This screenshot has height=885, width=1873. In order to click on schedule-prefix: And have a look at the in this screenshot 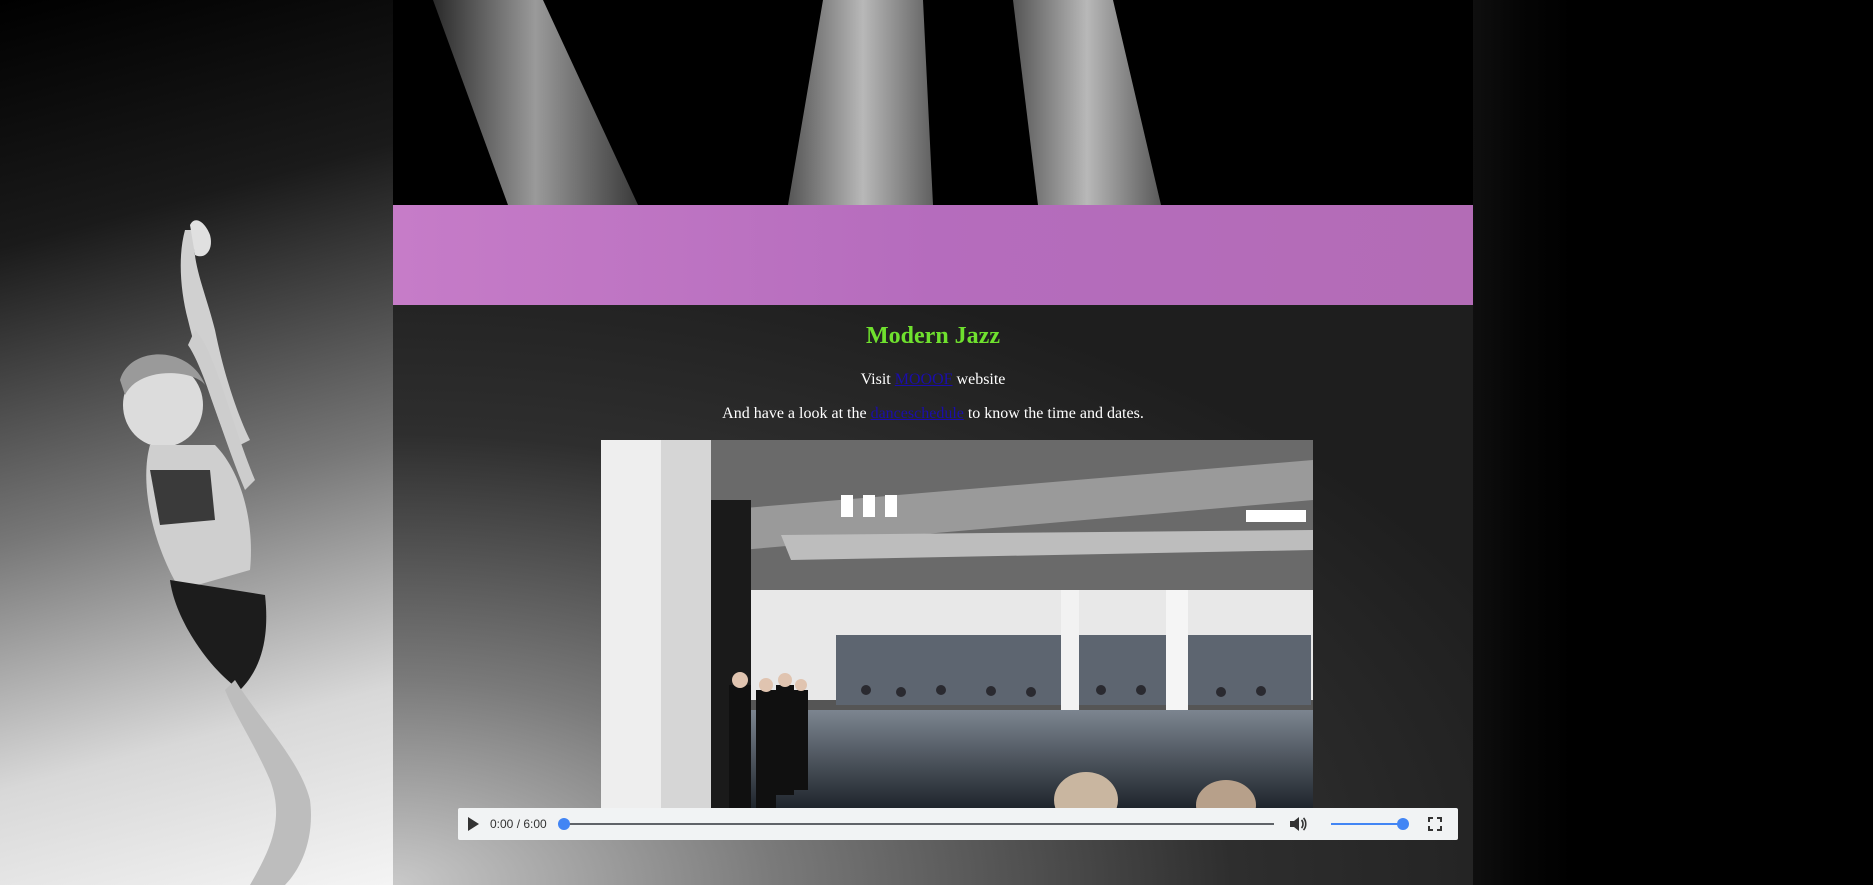, I will do `click(796, 413)`.